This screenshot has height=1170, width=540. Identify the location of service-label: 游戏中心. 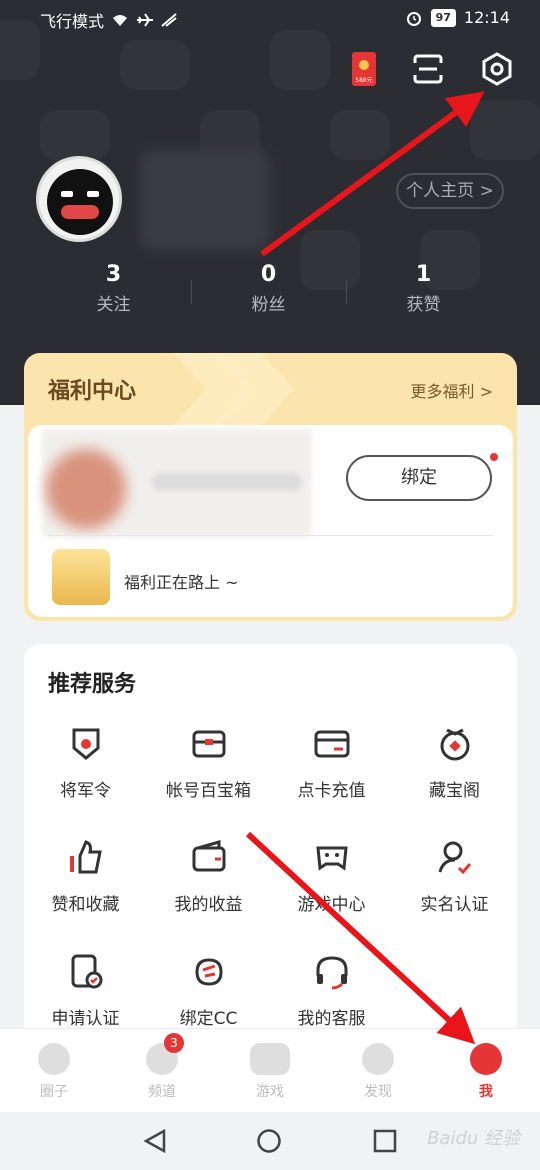
(331, 905).